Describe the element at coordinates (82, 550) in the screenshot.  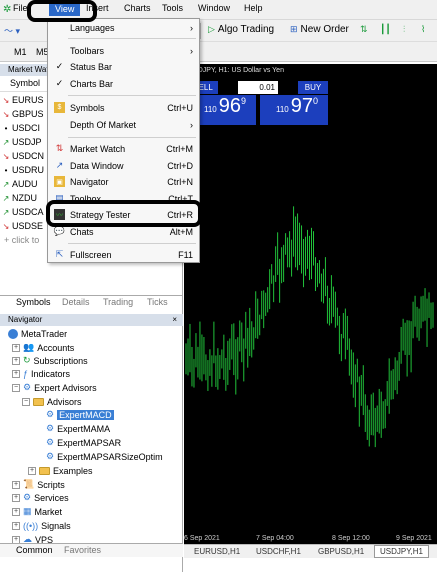
I see `tab-favorites: Favorites` at that location.